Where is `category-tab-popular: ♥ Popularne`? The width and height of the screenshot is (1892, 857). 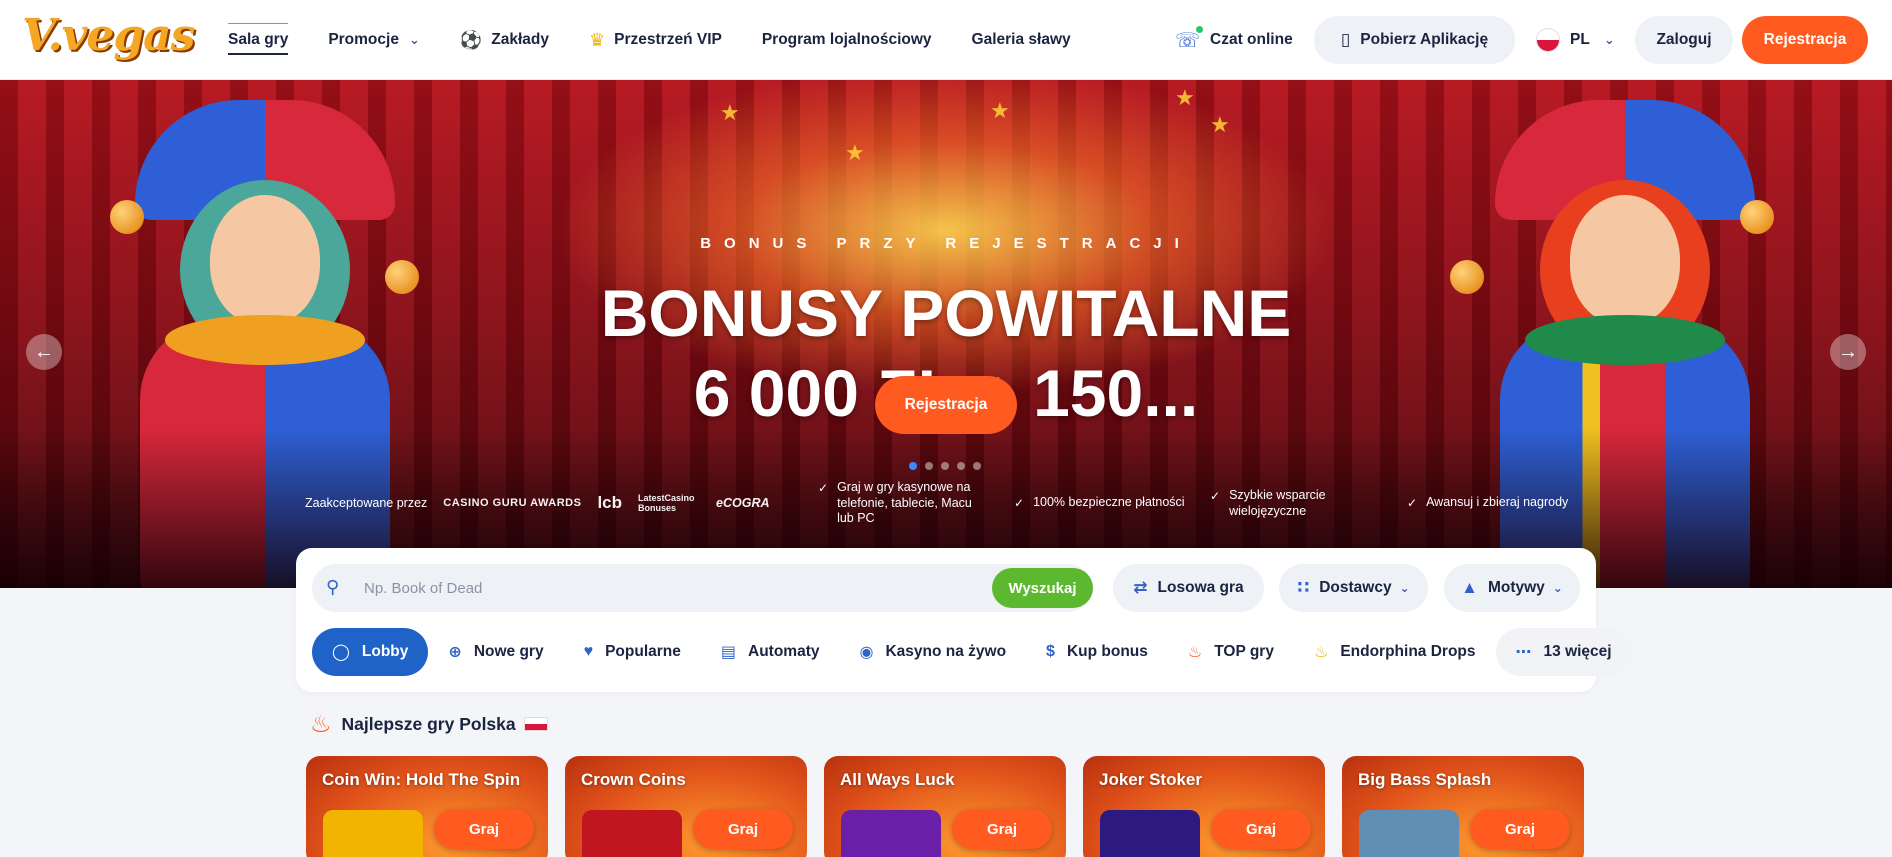 category-tab-popular: ♥ Popularne is located at coordinates (632, 652).